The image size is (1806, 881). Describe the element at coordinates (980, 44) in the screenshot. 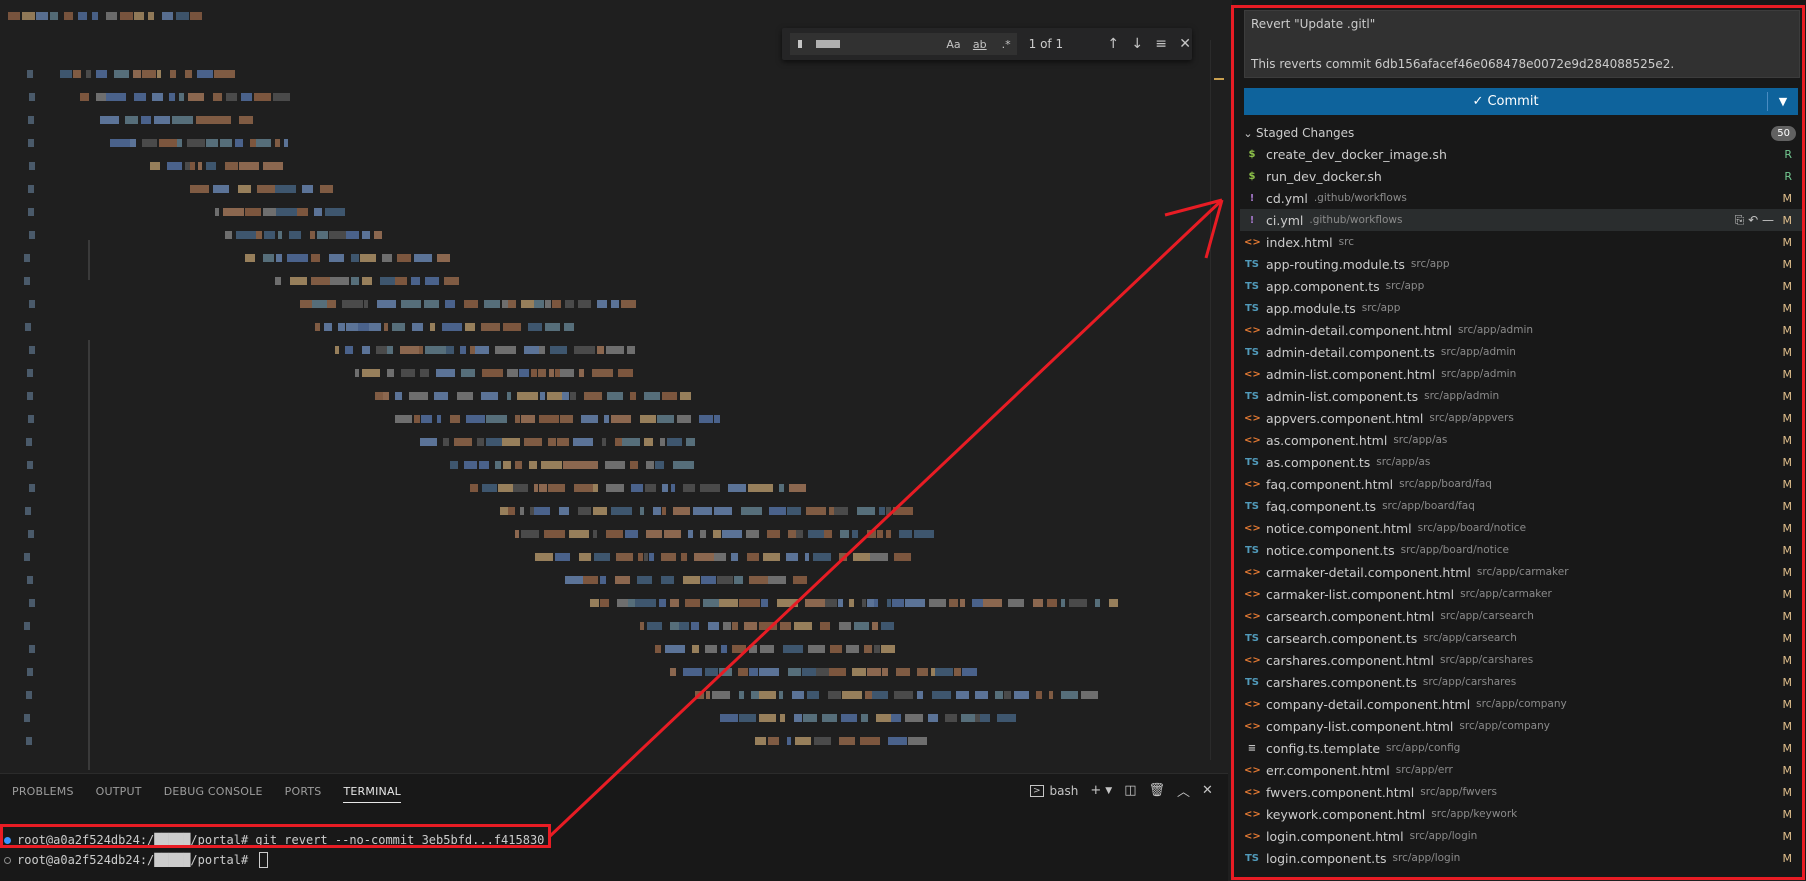

I see `whole-word-icon: ab` at that location.